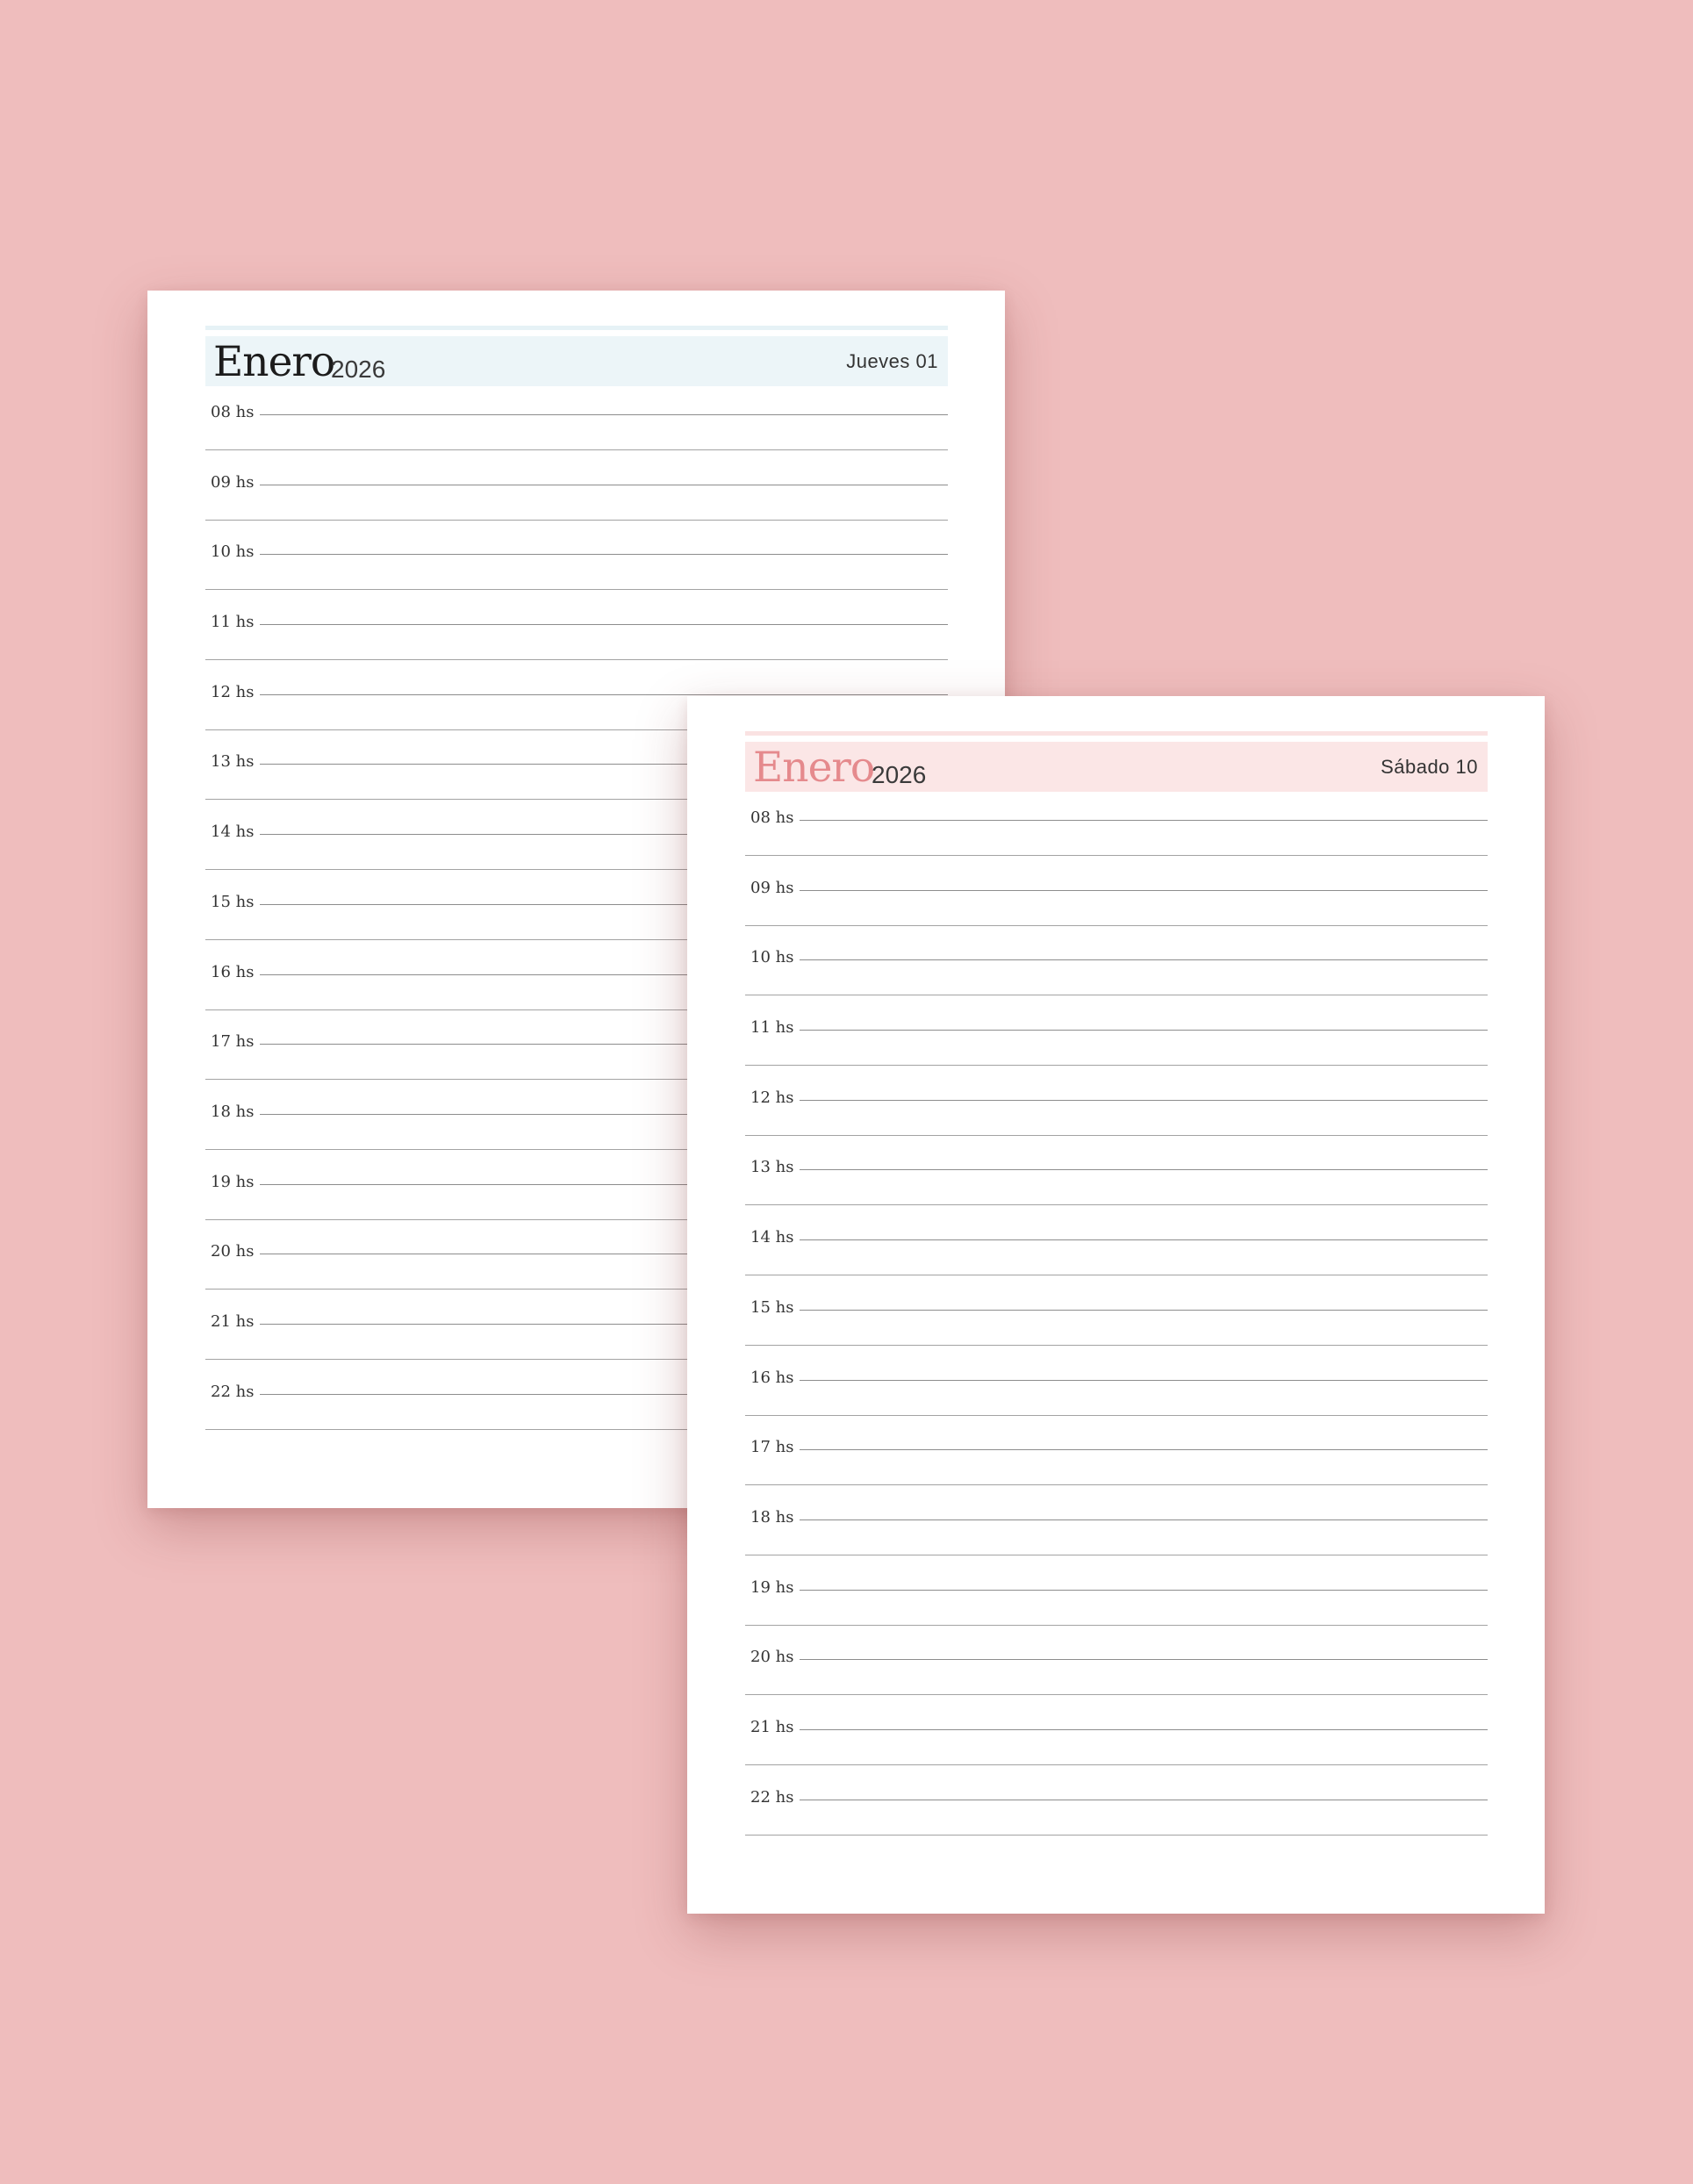 Image resolution: width=1693 pixels, height=2184 pixels. Describe the element at coordinates (1116, 1106) in the screenshot. I see `hour-row: 12 hs` at that location.